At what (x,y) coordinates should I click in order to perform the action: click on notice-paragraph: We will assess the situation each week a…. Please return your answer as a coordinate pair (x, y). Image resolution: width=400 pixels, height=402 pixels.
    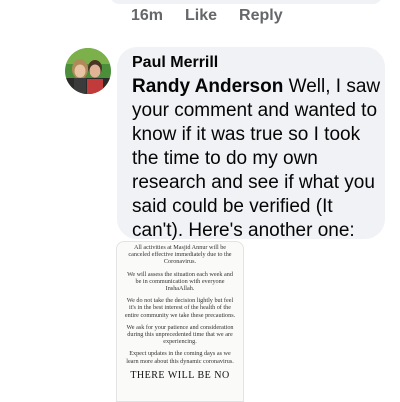
    Looking at the image, I should click on (180, 281).